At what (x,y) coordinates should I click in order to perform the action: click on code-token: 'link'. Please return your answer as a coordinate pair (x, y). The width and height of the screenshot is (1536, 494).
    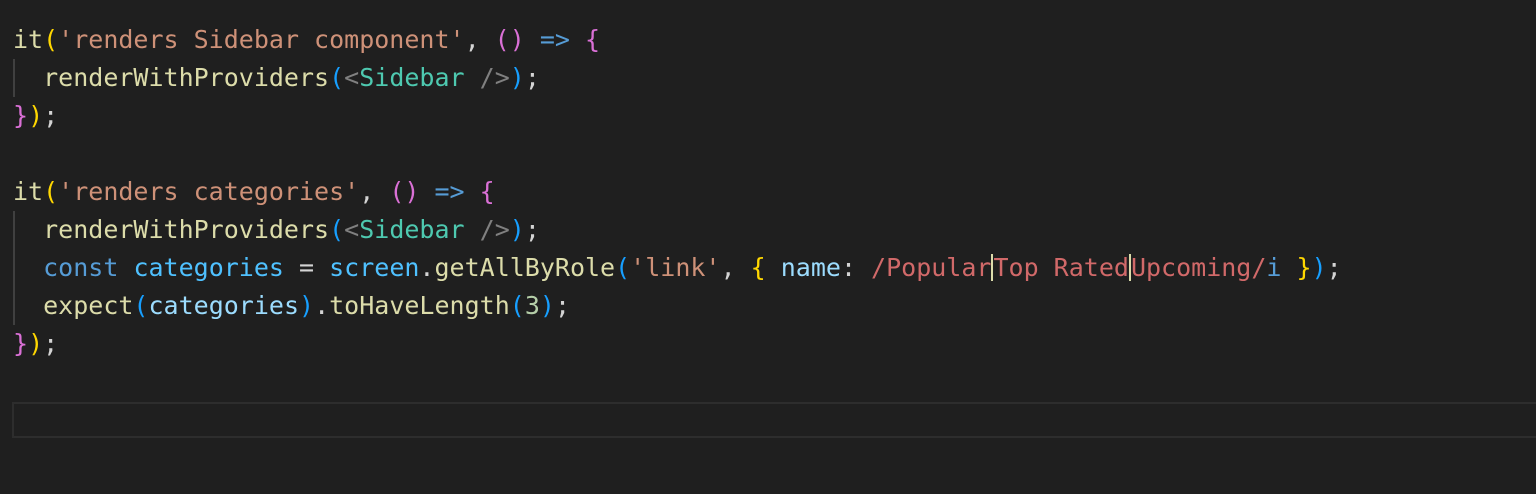
    Looking at the image, I should click on (675, 267).